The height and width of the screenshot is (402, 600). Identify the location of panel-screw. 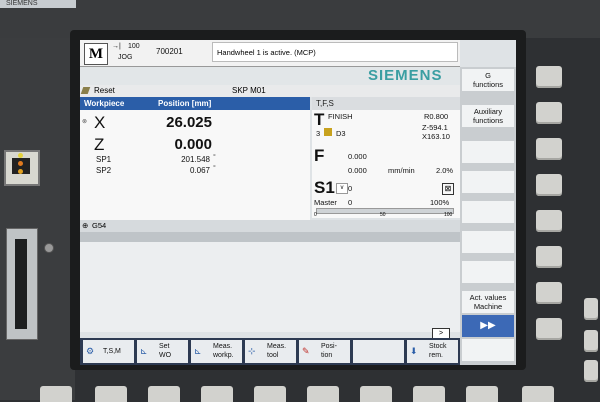
(49, 248).